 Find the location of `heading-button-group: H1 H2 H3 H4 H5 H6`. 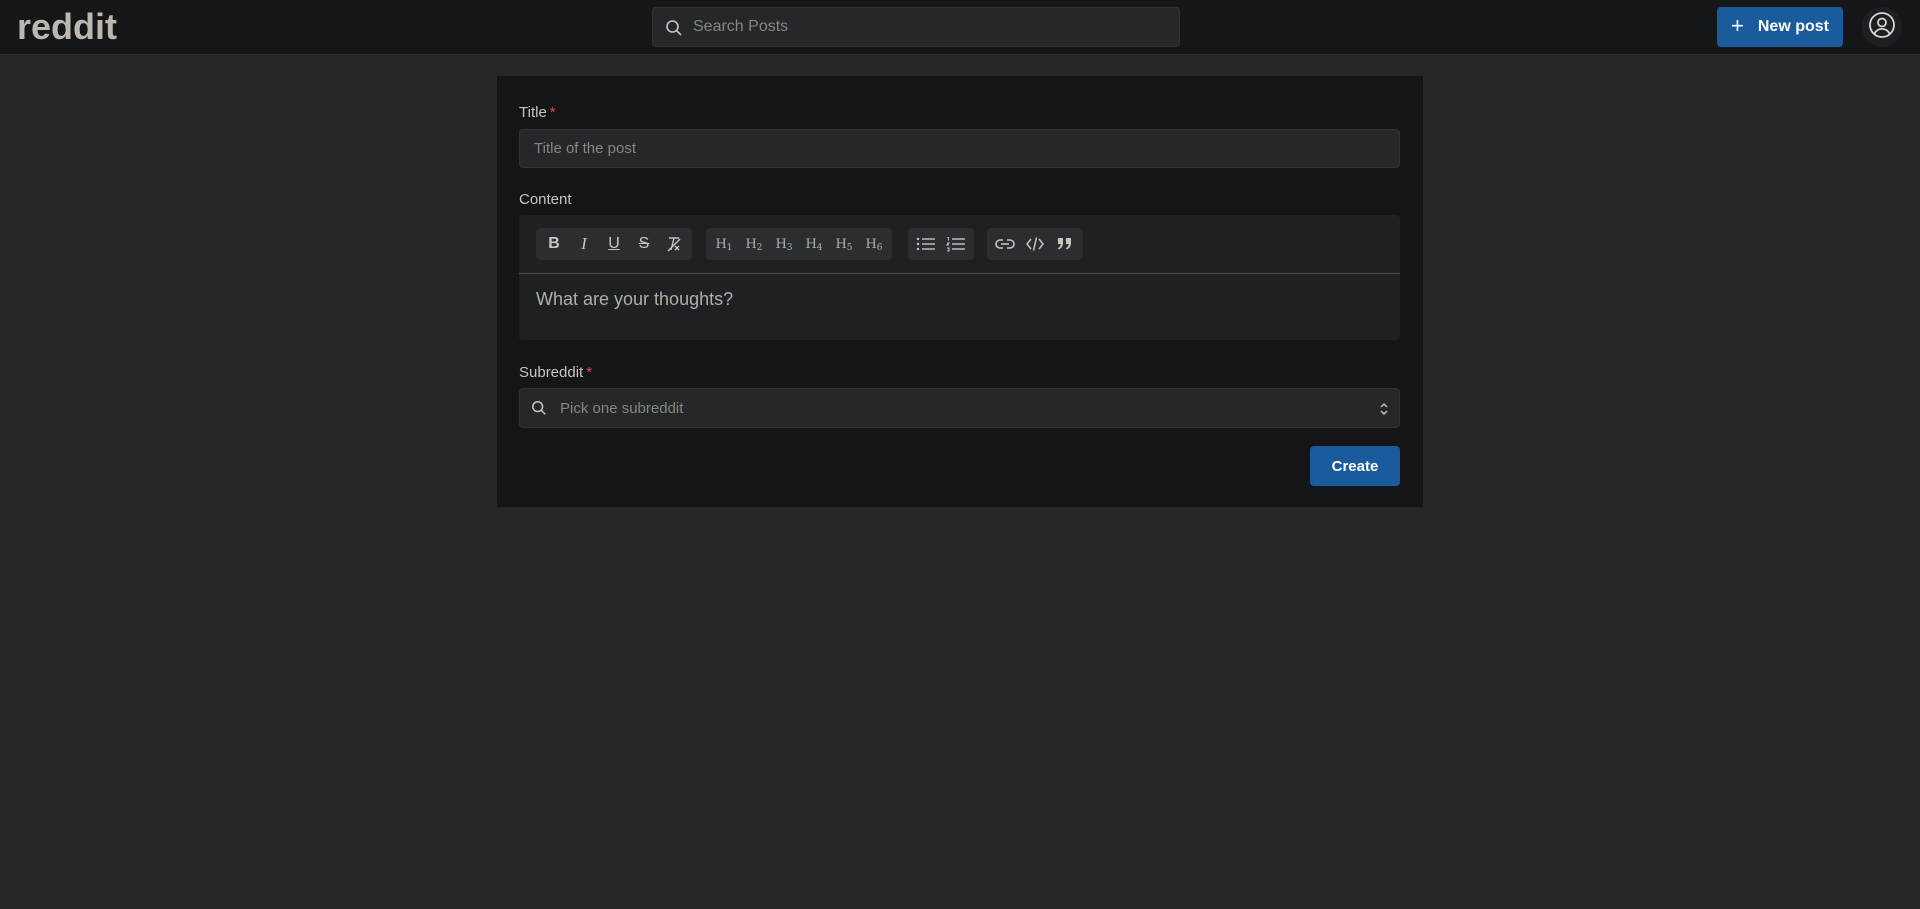

heading-button-group: H1 H2 H3 H4 H5 H6 is located at coordinates (799, 244).